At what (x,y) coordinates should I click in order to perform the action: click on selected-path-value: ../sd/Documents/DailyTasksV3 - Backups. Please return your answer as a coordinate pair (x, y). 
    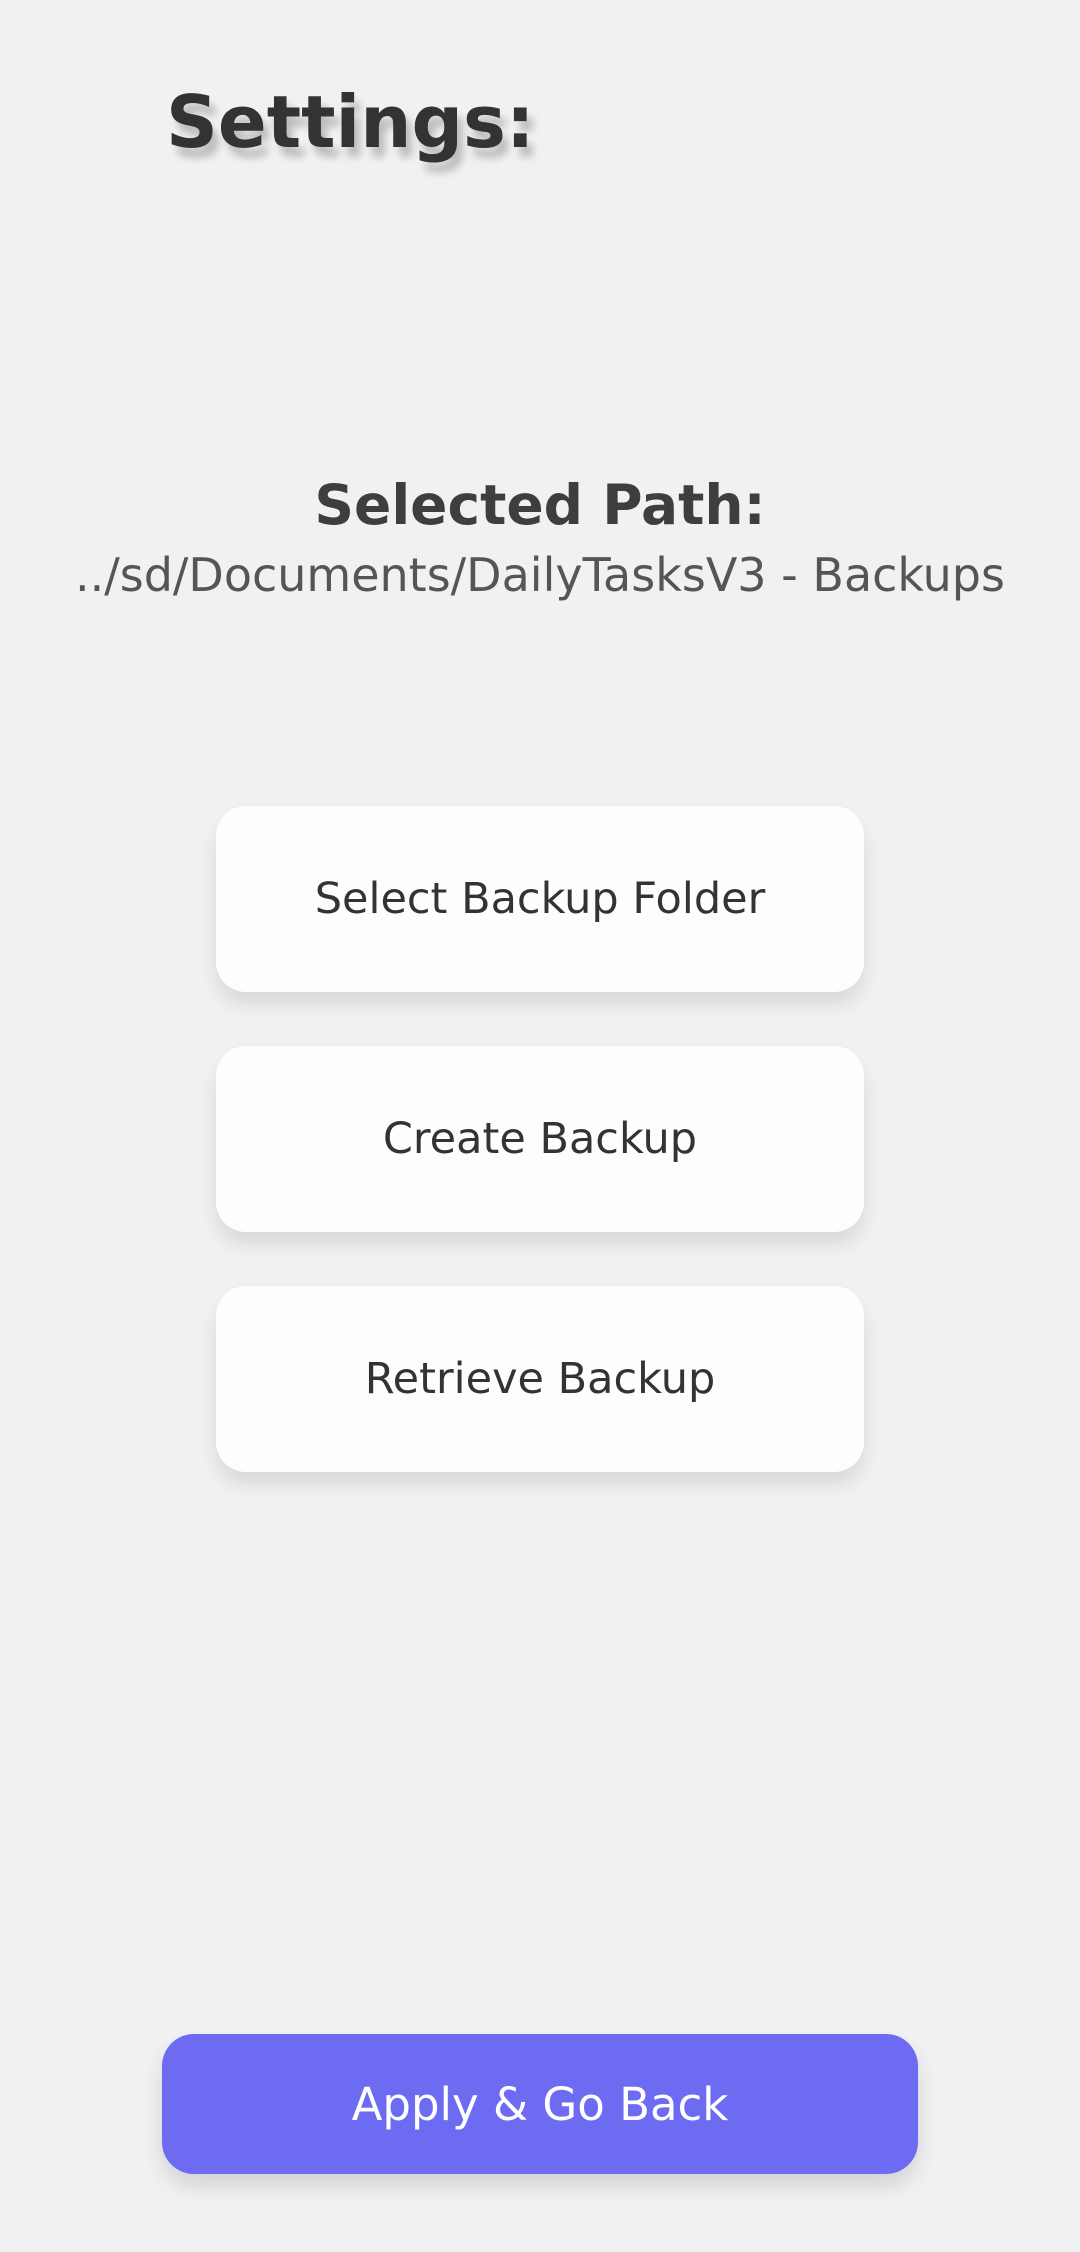
    Looking at the image, I should click on (540, 575).